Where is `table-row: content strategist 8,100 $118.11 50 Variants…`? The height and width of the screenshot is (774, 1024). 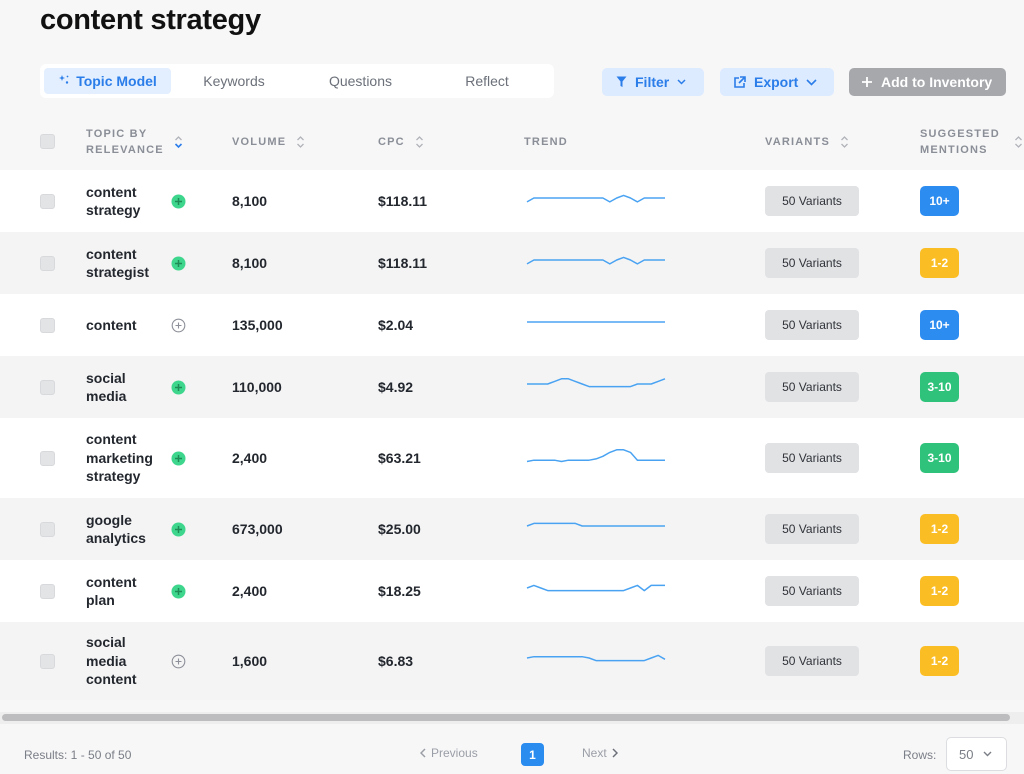
table-row: content strategist 8,100 $118.11 50 Variants… is located at coordinates (512, 263).